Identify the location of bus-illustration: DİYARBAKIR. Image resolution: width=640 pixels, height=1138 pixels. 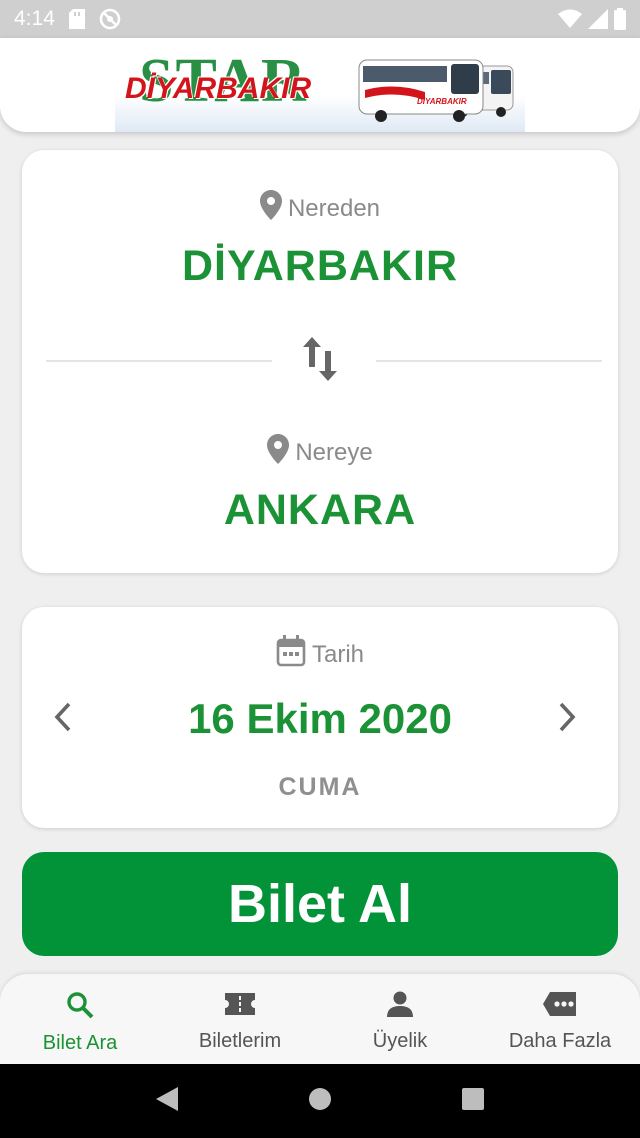
(435, 91).